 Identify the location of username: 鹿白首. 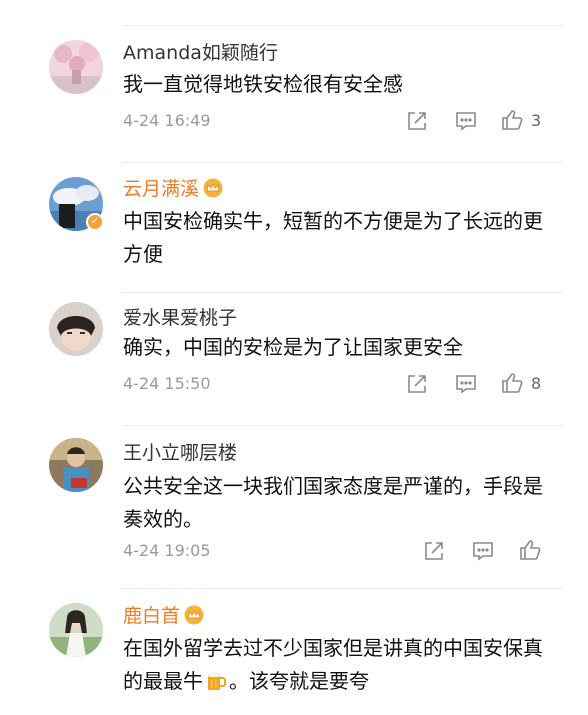
(164, 617).